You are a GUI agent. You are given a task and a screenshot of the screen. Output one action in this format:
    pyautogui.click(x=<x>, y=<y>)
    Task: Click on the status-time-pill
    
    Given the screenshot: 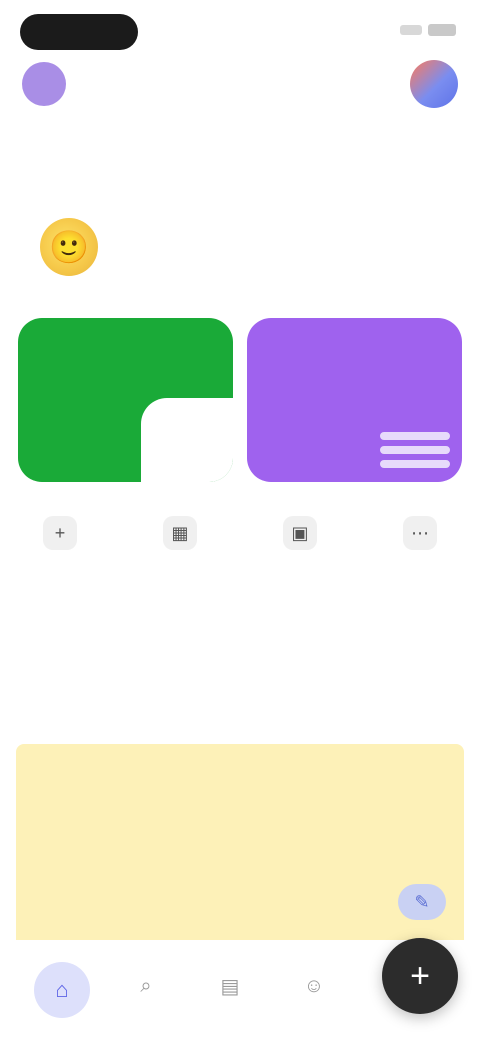 What is the action you would take?
    pyautogui.click(x=79, y=32)
    